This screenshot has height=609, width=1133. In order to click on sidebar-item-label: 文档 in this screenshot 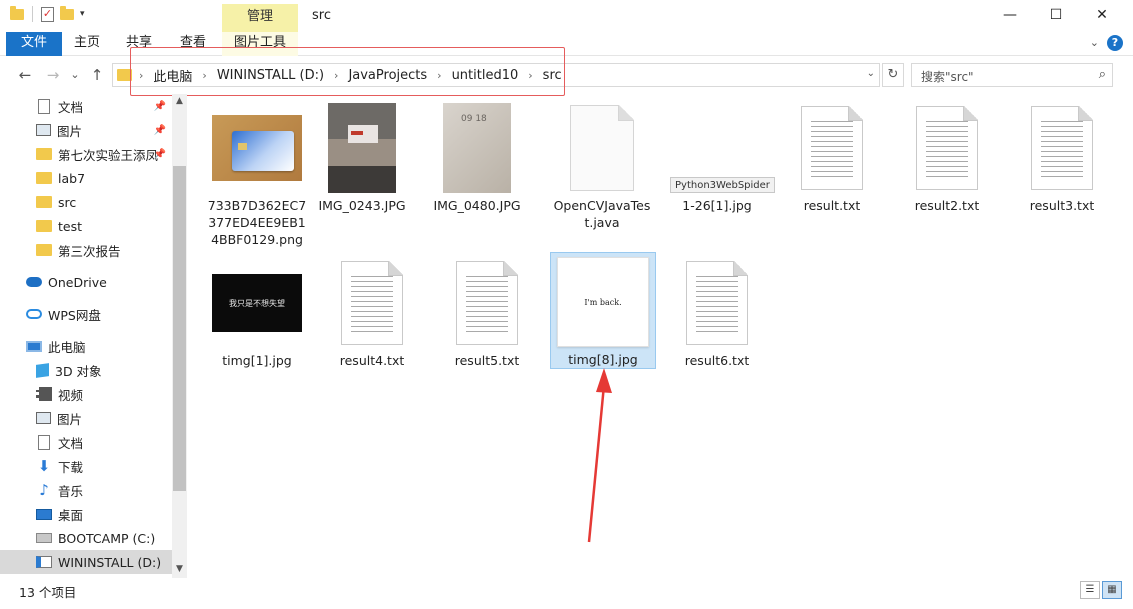, I will do `click(71, 443)`.